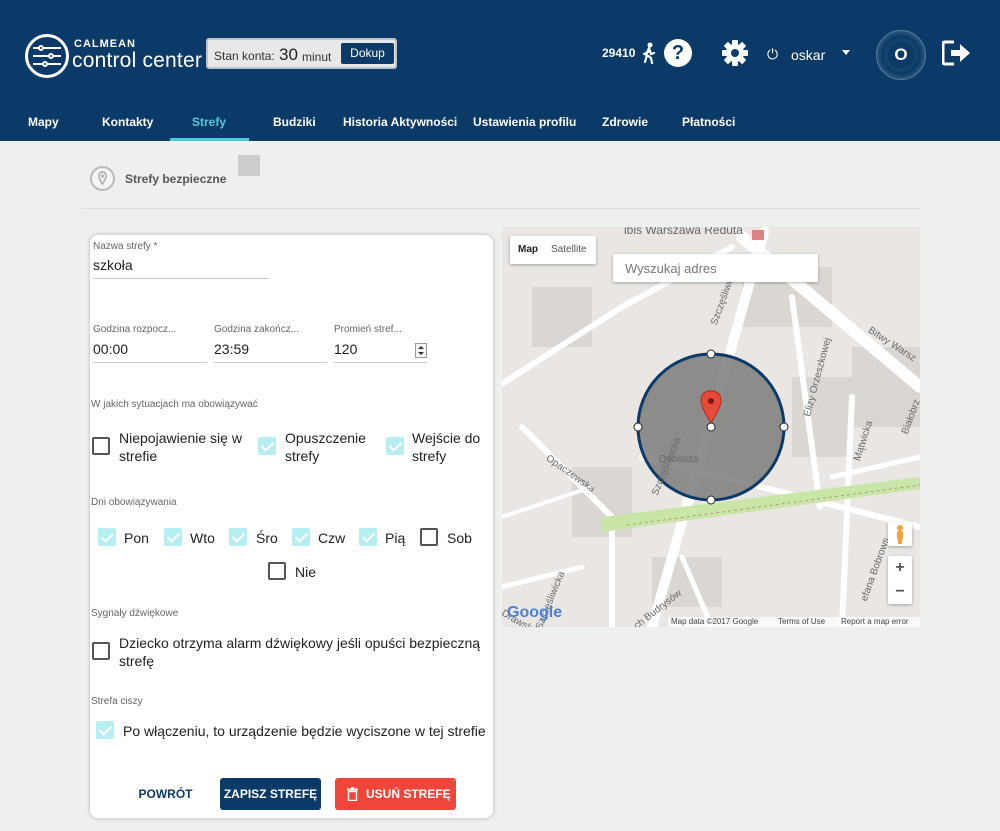  I want to click on delete-zone-button: USUŃ STREFĘ, so click(395, 794).